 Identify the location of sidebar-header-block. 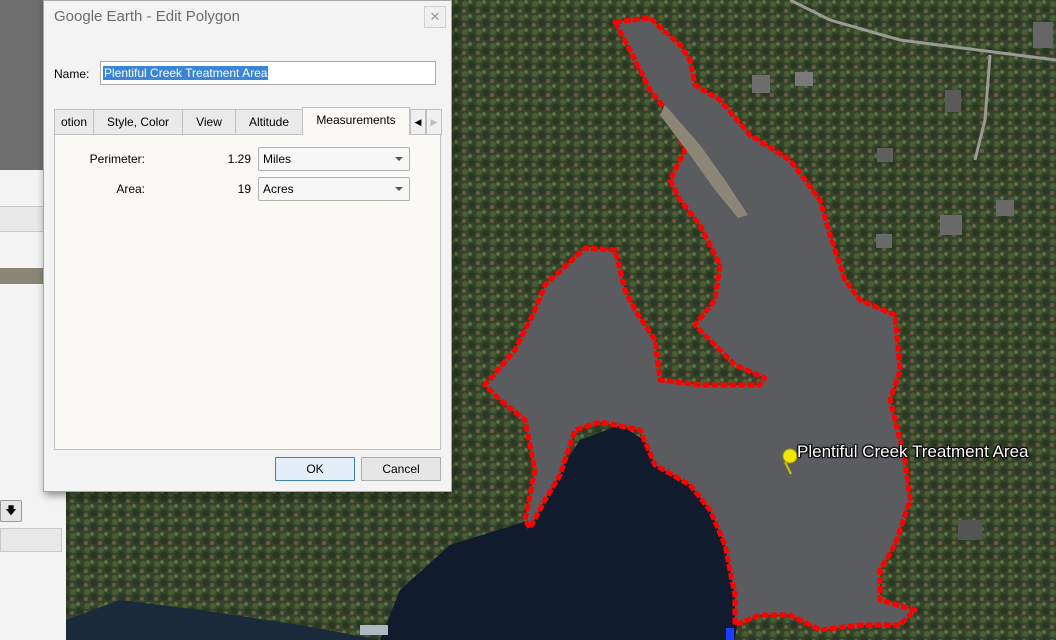
(23, 85).